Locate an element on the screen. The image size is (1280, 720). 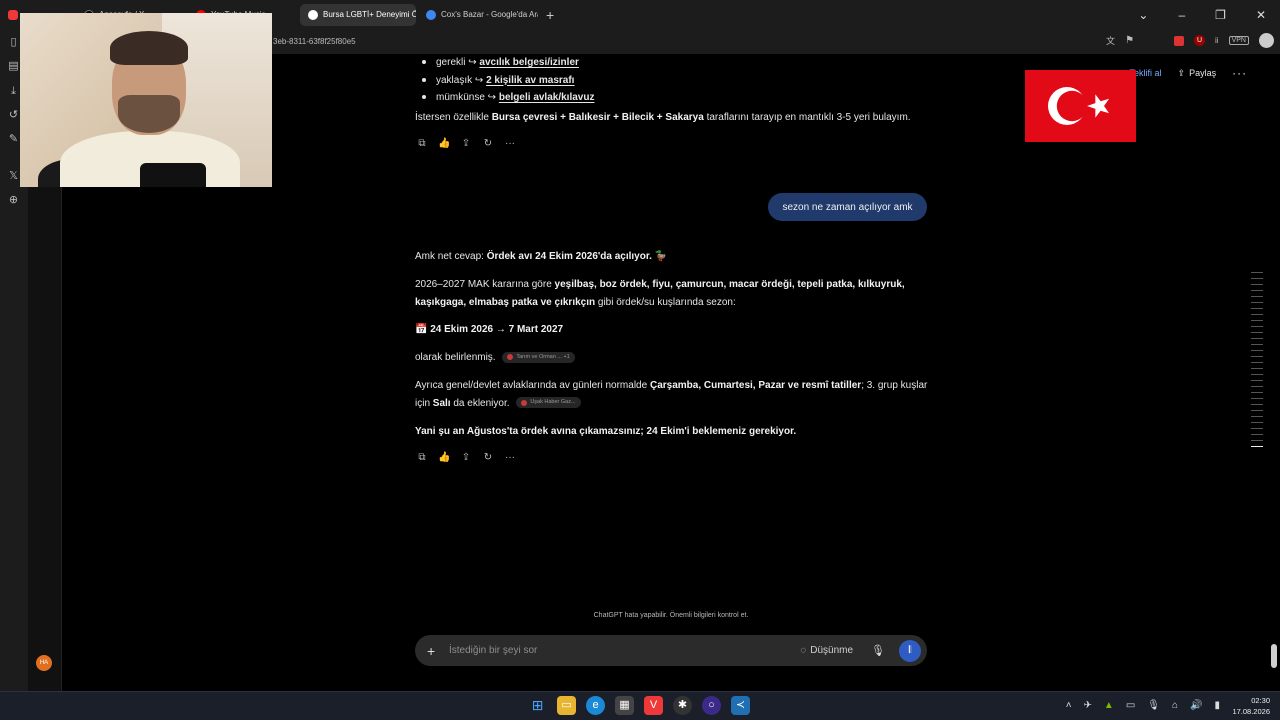
attach-plus-icon: + is located at coordinates (433, 651).